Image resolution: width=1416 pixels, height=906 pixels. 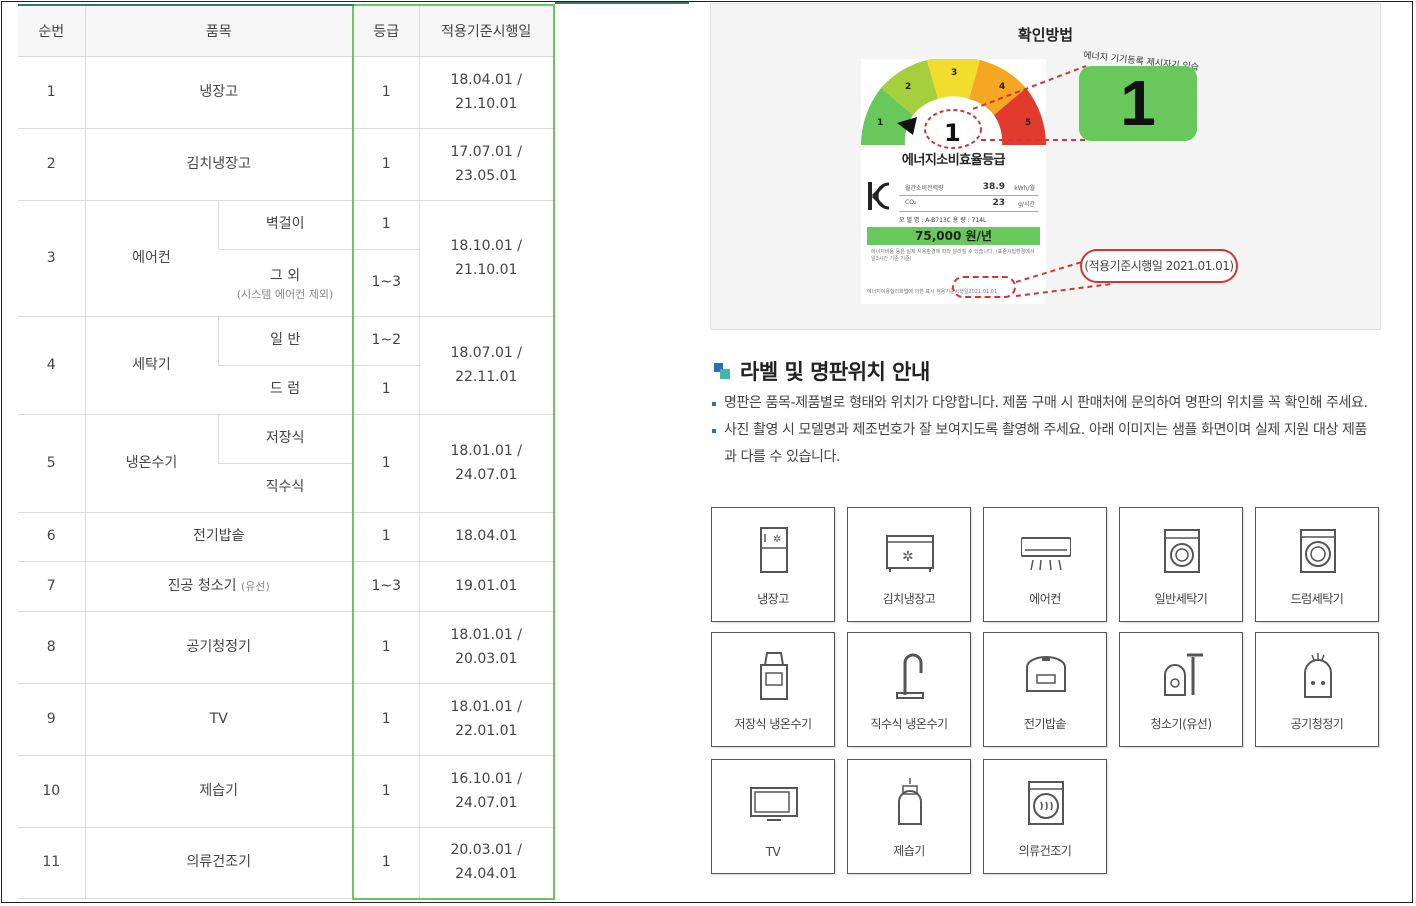 What do you see at coordinates (218, 537) in the screenshot?
I see `row-item: 전기밥솥` at bounding box center [218, 537].